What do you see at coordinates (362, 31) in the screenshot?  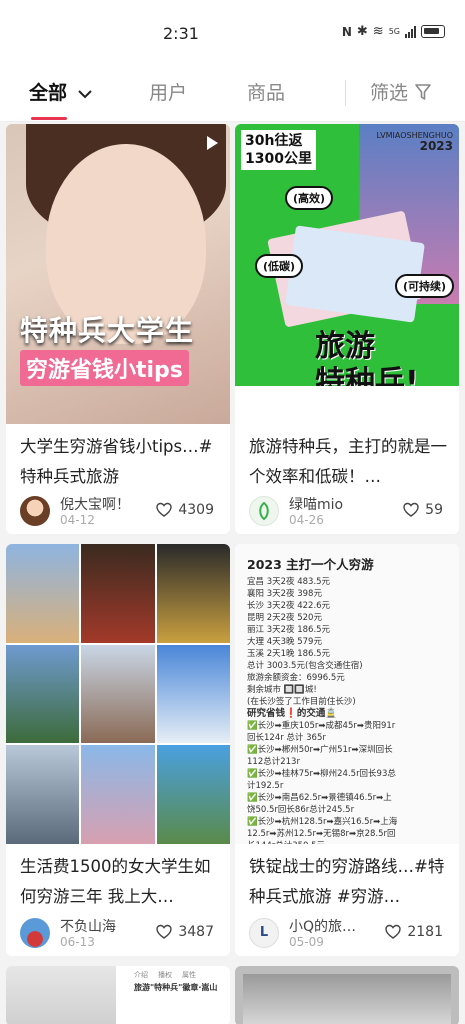 I see `bluetooth-icon: ✱` at bounding box center [362, 31].